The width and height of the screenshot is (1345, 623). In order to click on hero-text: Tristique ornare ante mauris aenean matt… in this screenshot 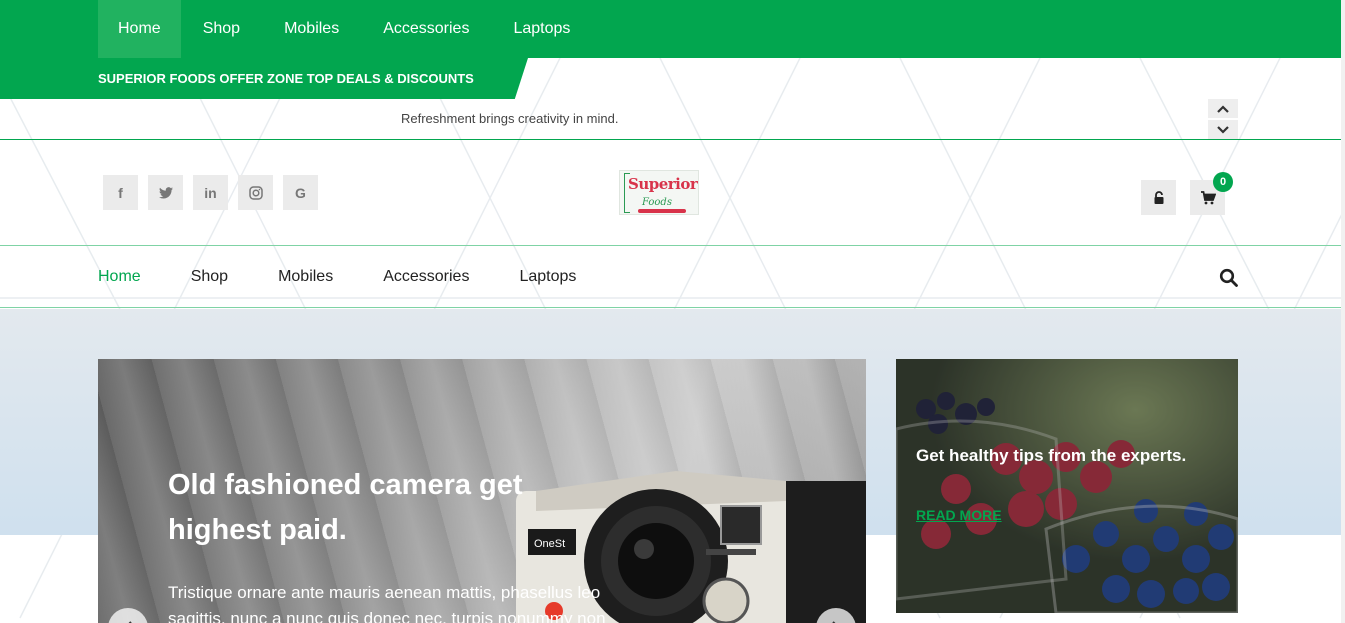, I will do `click(387, 603)`.